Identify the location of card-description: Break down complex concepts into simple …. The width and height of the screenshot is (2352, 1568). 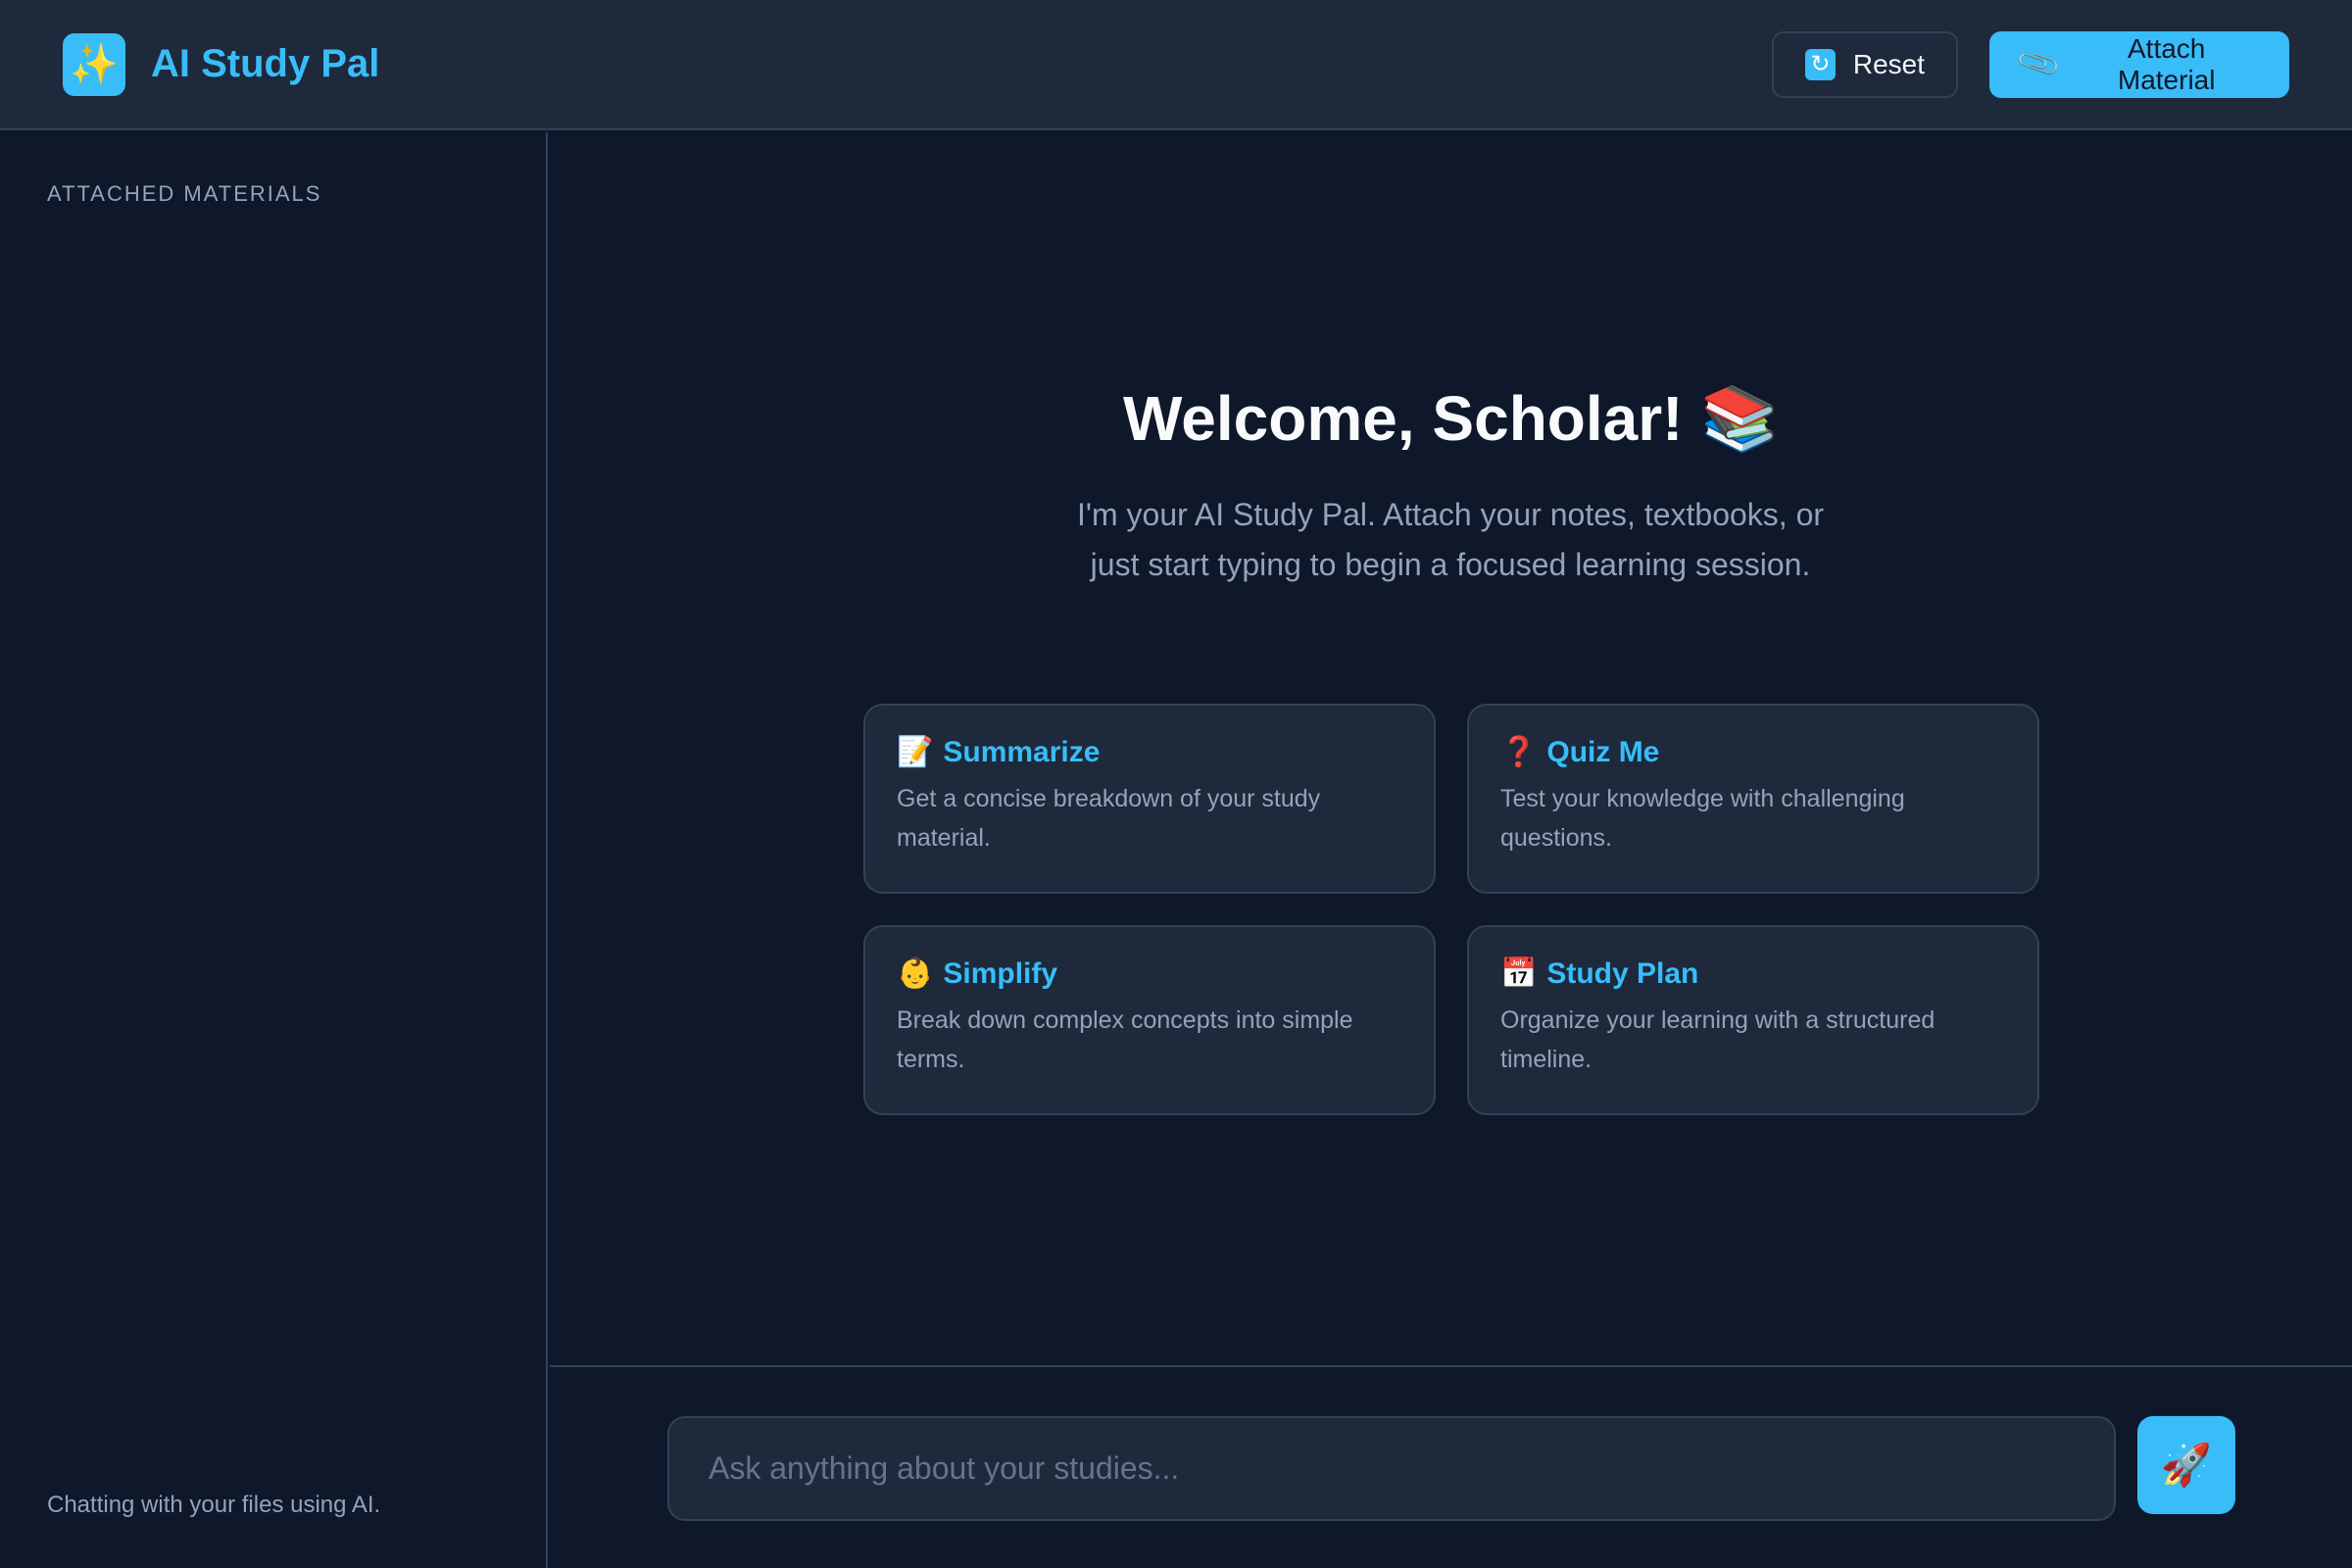
(1125, 1039).